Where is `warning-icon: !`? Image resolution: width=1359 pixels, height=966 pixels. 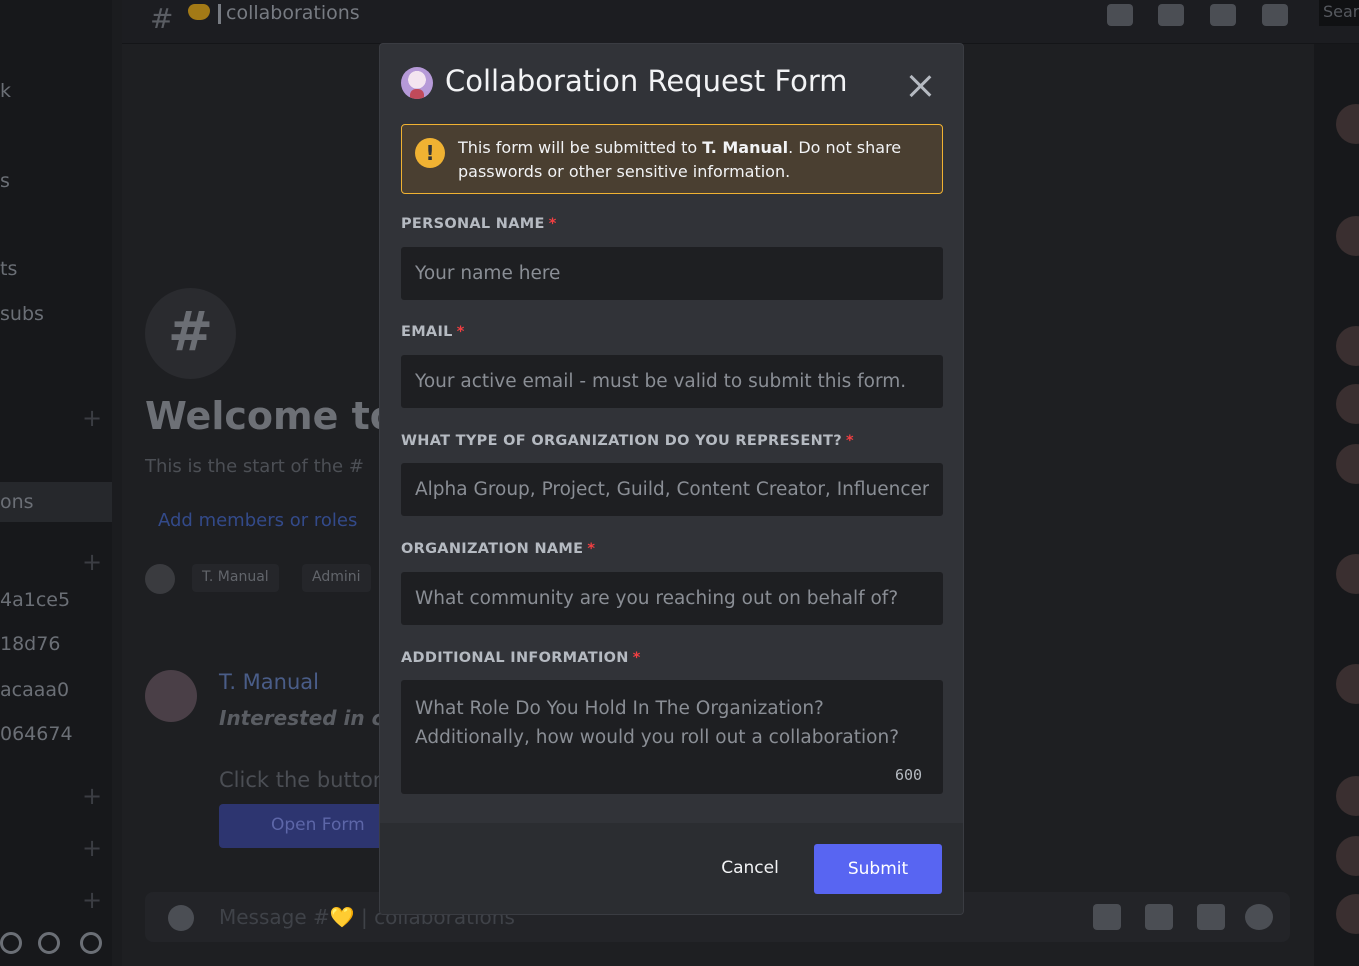 warning-icon: ! is located at coordinates (430, 153).